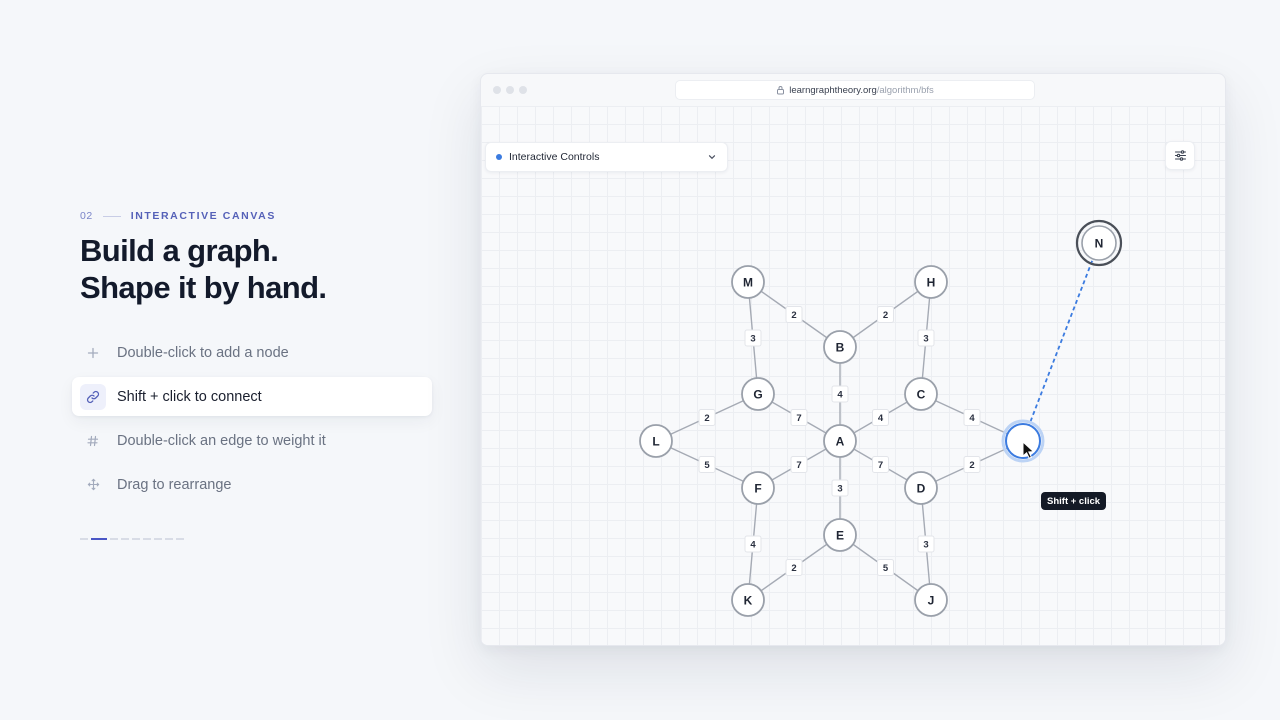  Describe the element at coordinates (497, 90) in the screenshot. I see `window-close-dot` at that location.